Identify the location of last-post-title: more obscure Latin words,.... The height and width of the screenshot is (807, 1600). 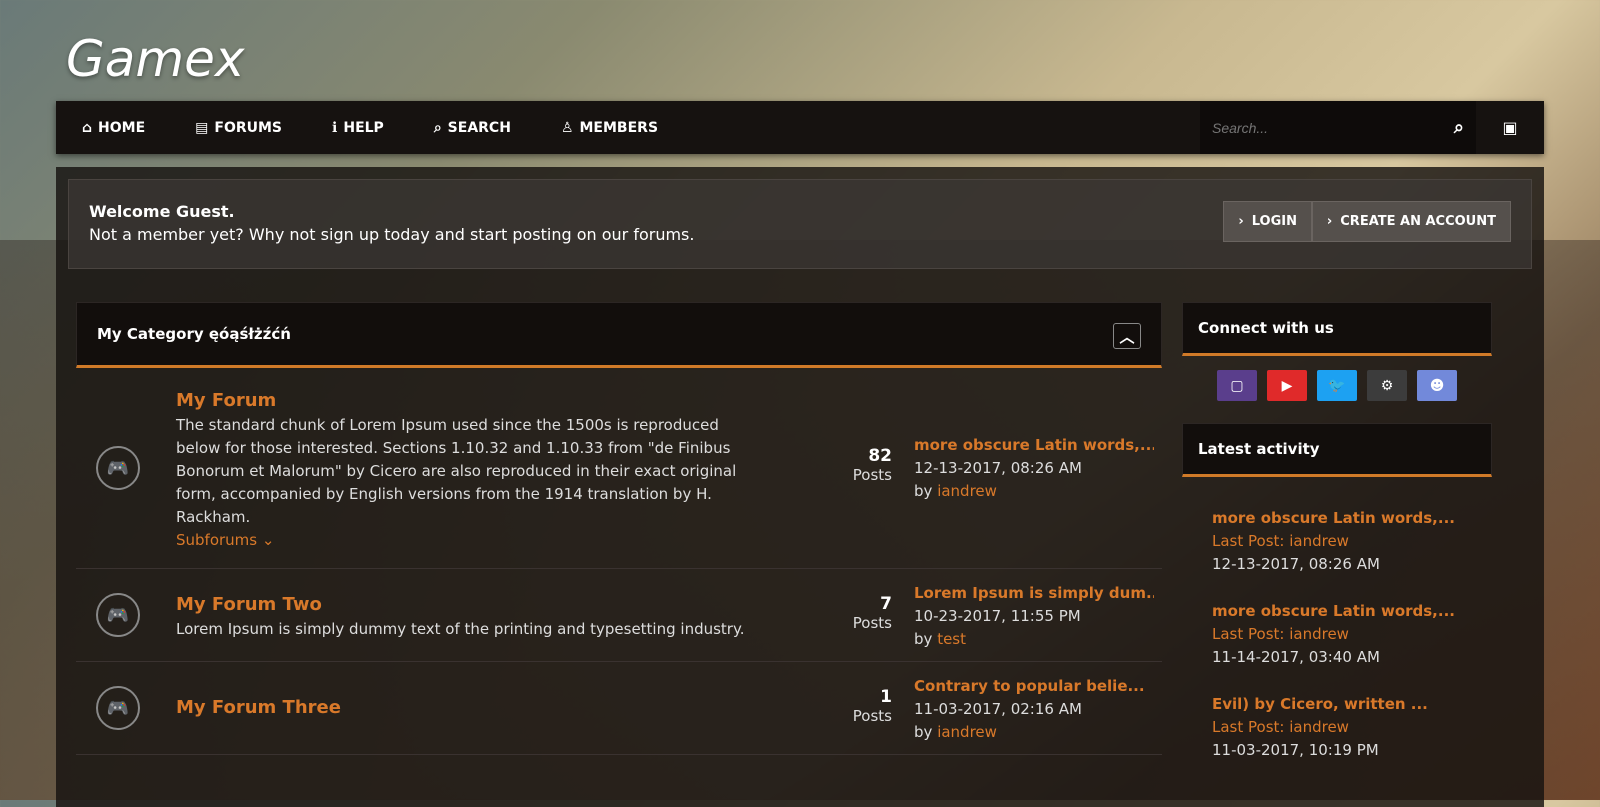
(1034, 445).